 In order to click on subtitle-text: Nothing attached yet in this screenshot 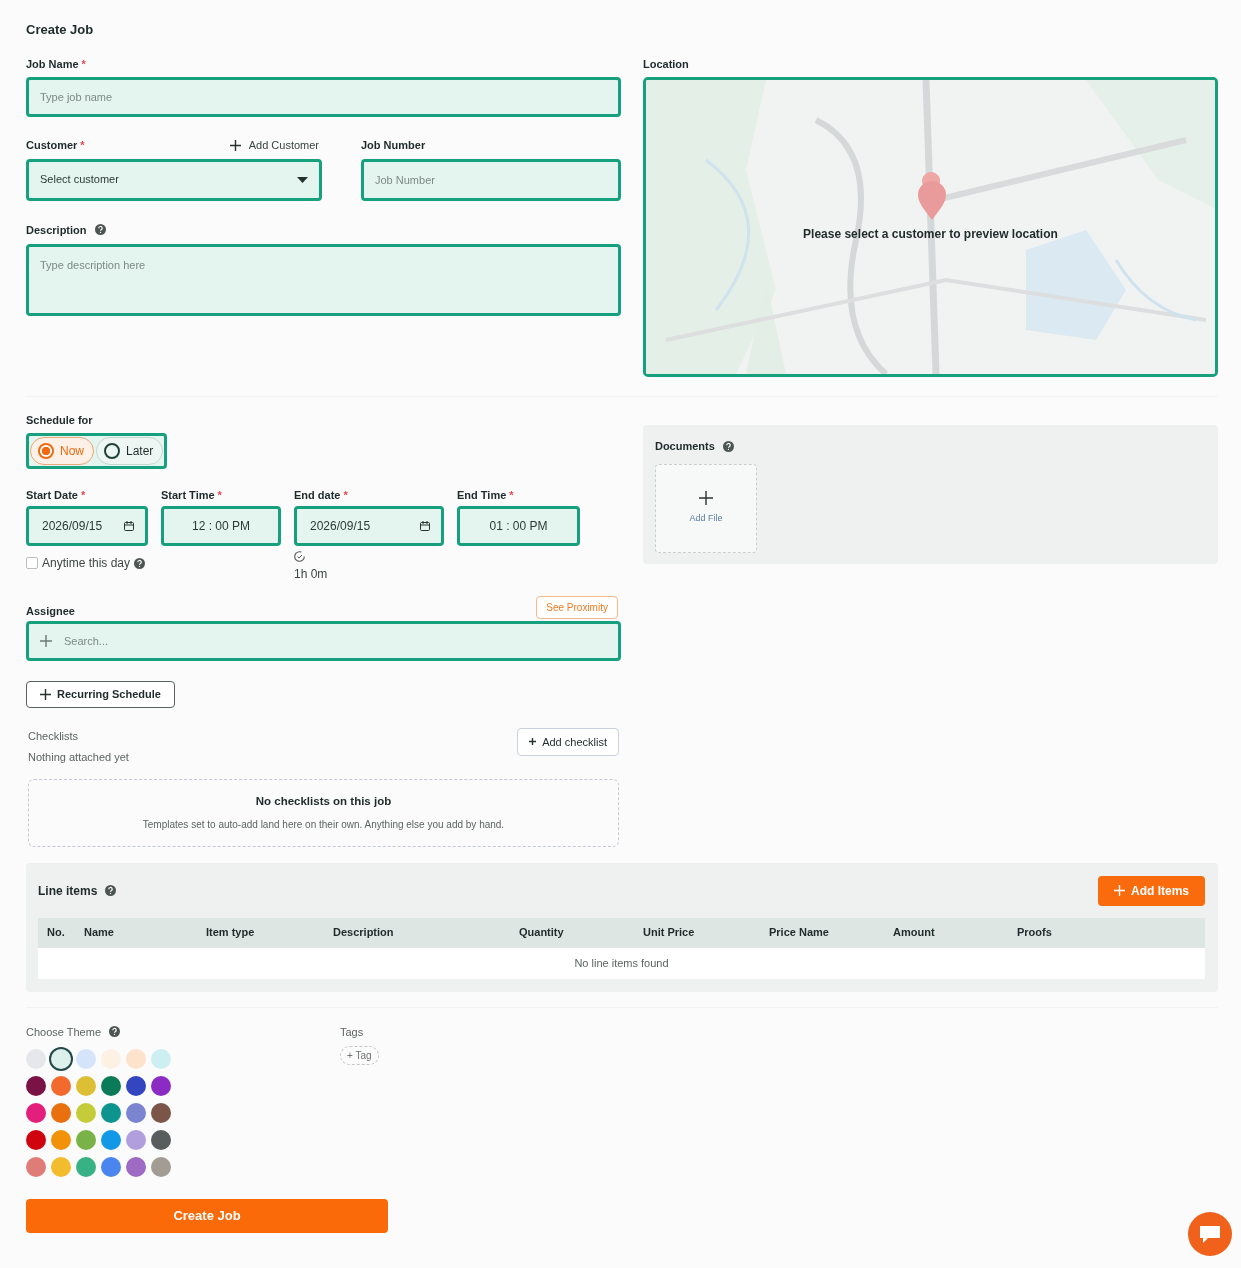, I will do `click(78, 757)`.